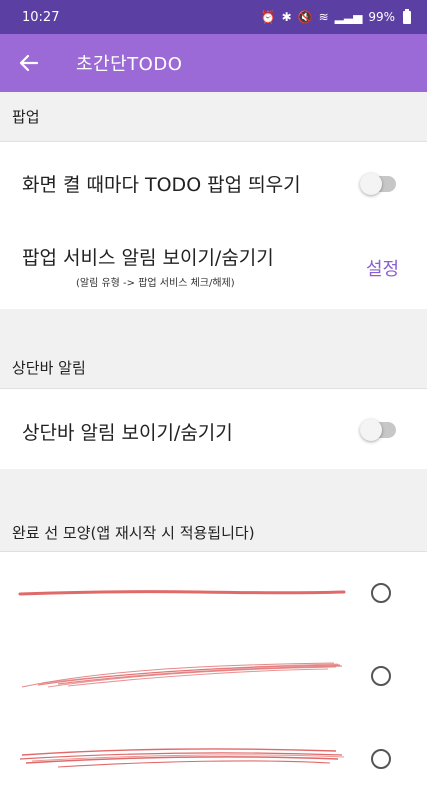 This screenshot has width=427, height=800. What do you see at coordinates (127, 433) in the screenshot?
I see `statusbar-toggle-label: 상단바 알림 보이기/숨기기` at bounding box center [127, 433].